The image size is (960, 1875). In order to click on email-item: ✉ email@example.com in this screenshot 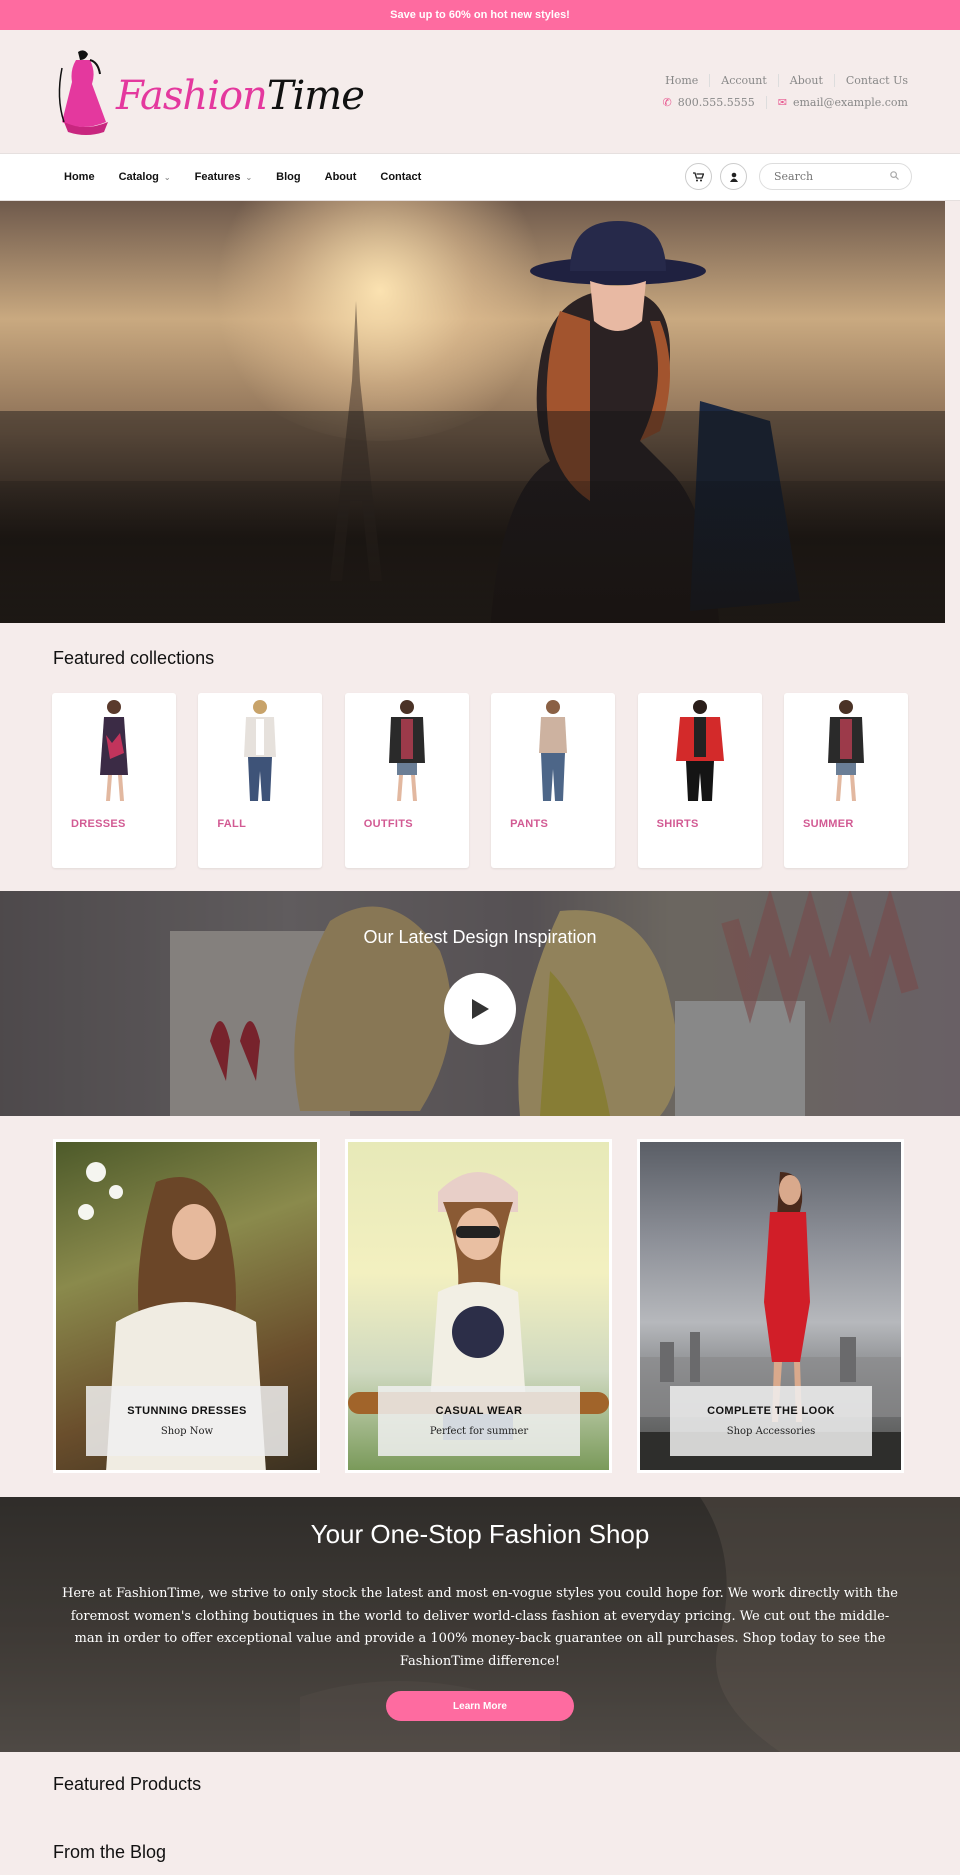, I will do `click(836, 102)`.